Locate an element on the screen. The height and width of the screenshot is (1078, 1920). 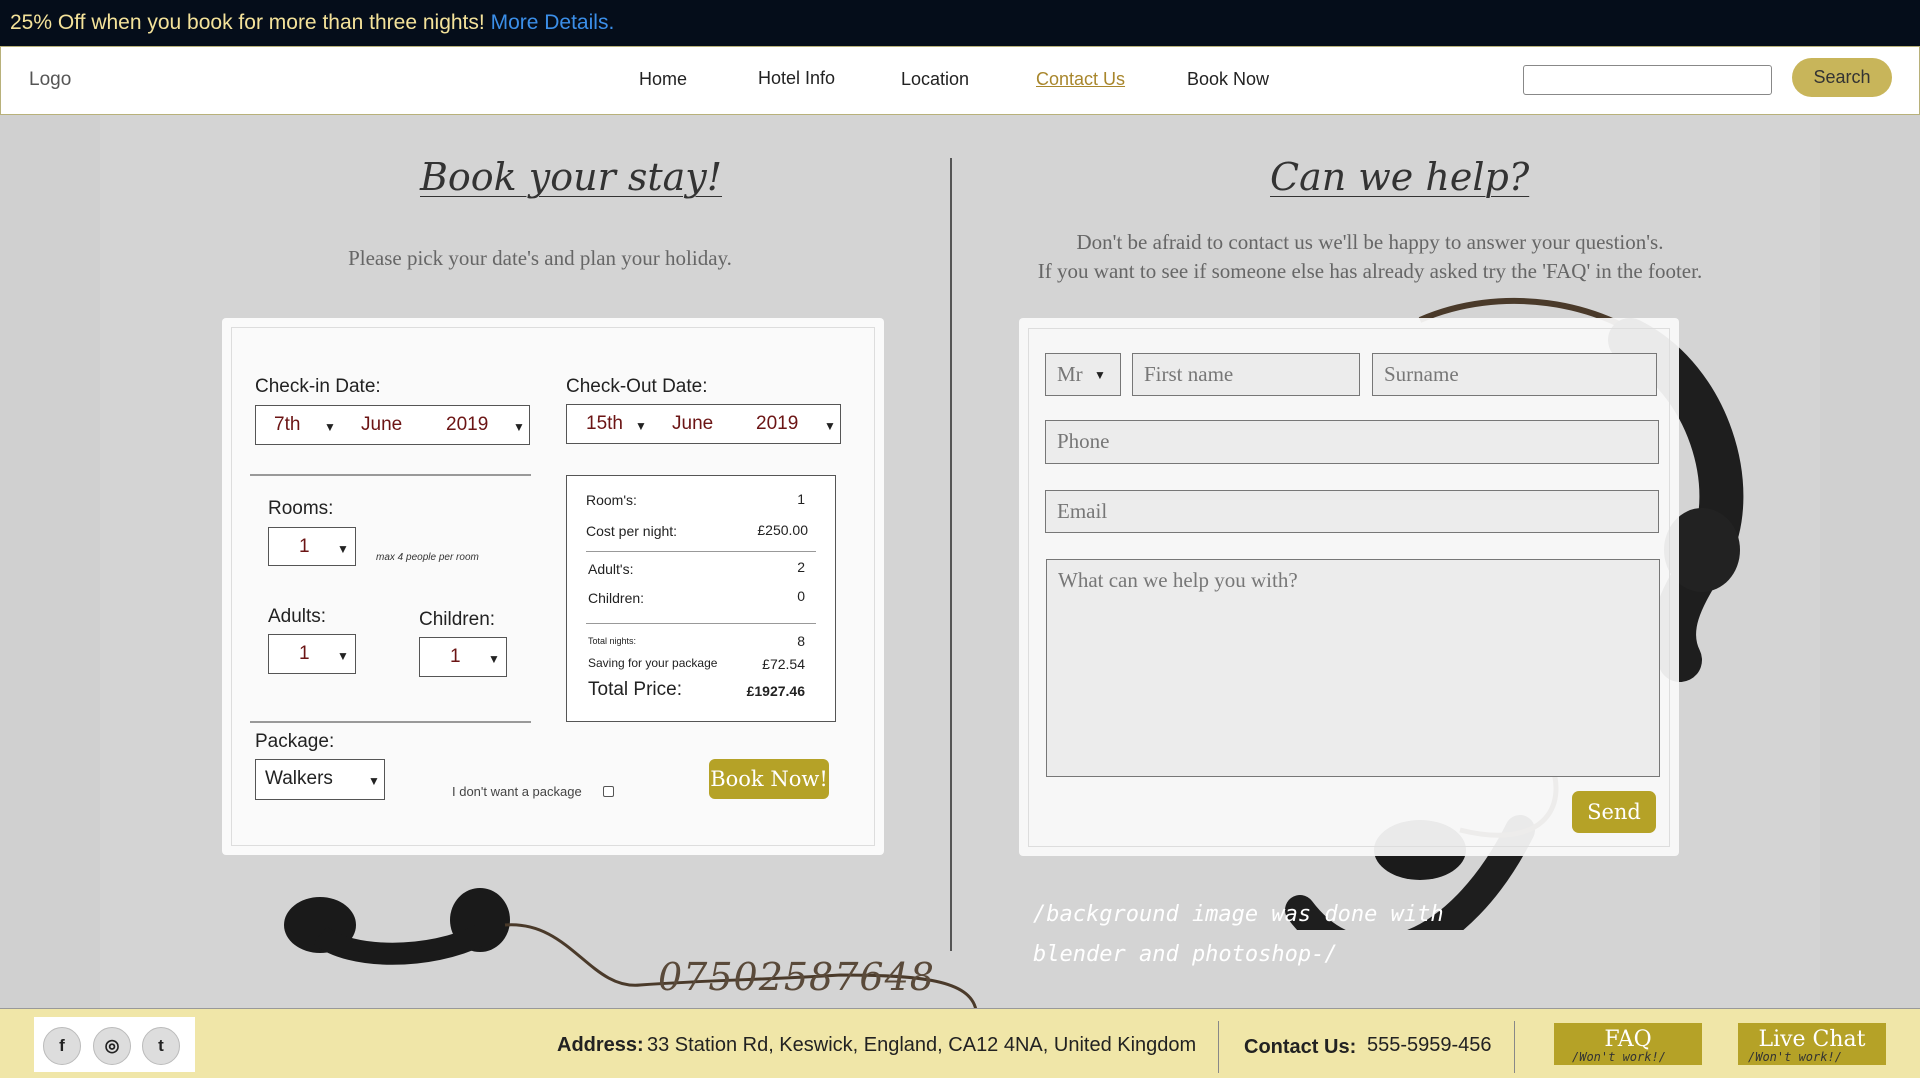
children-label: Children: is located at coordinates (457, 619).